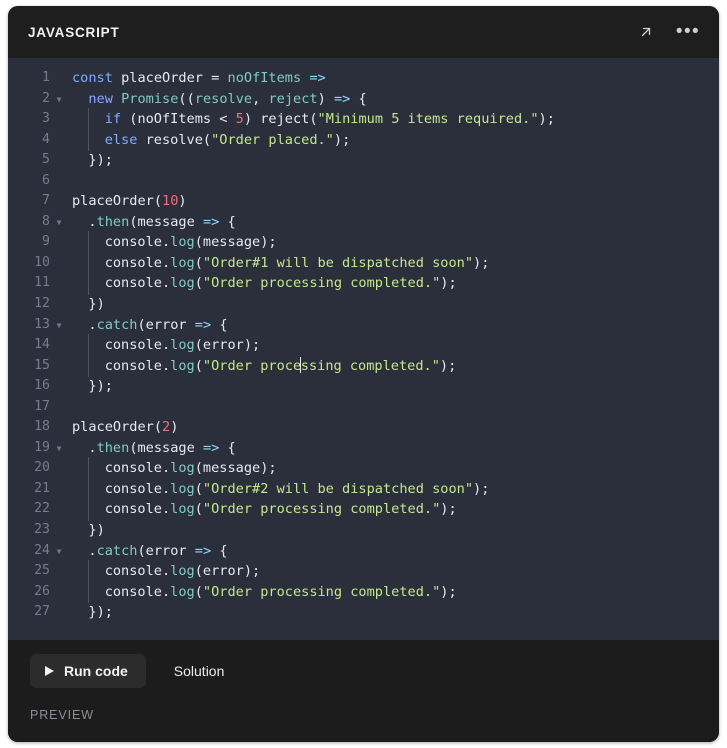 This screenshot has height=748, width=727. What do you see at coordinates (46, 180) in the screenshot?
I see `line-number: 6` at bounding box center [46, 180].